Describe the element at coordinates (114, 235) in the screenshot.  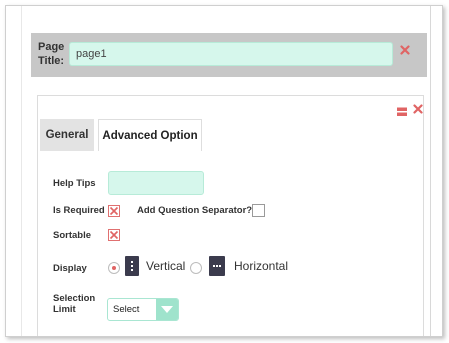
I see `sortable-checkbox` at that location.